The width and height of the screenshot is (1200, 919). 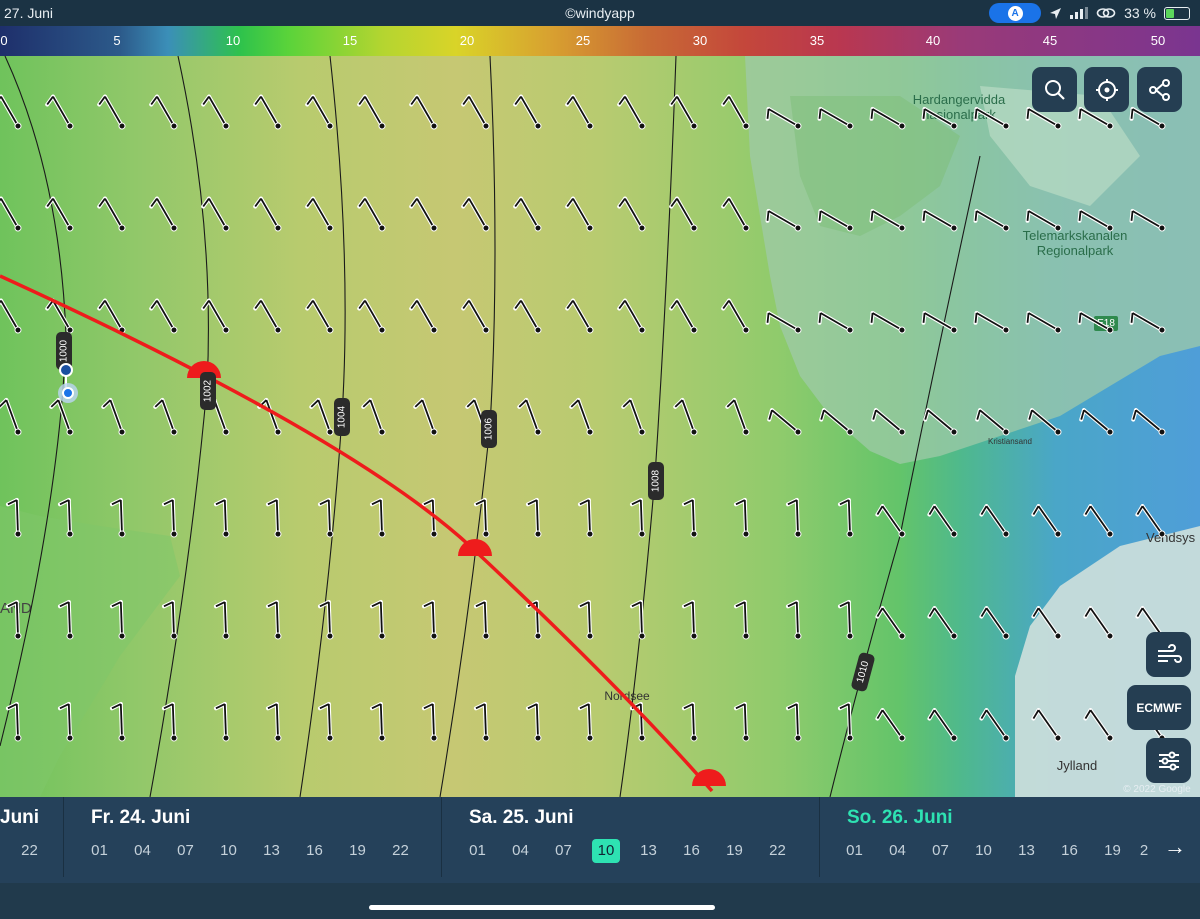 I want to click on location-arrow-icon, so click(x=1056, y=13).